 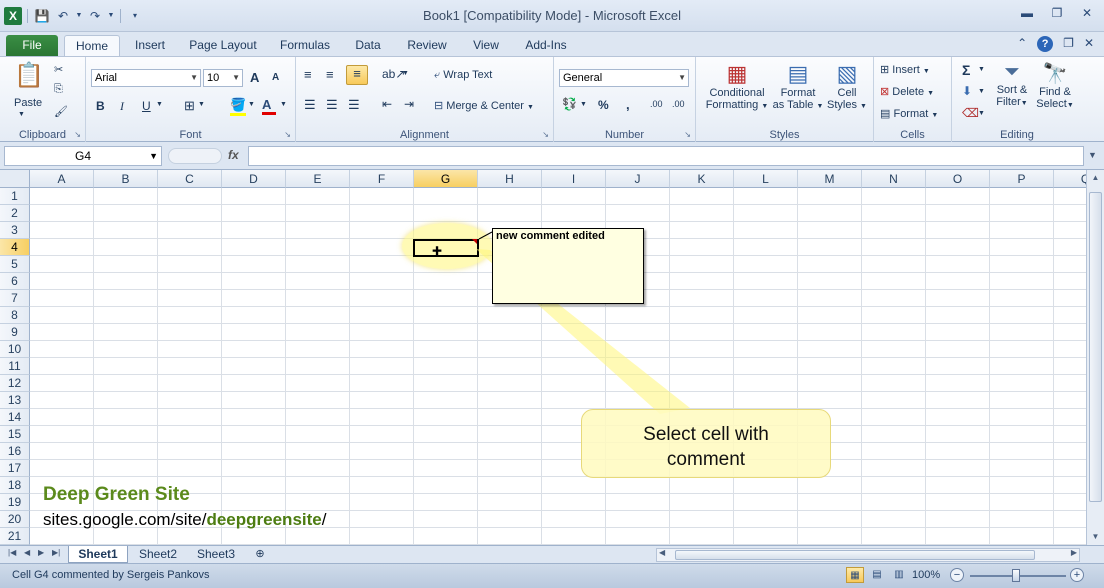 I want to click on cell-styles-button: ▧ Cell Styles ▼, so click(x=847, y=86).